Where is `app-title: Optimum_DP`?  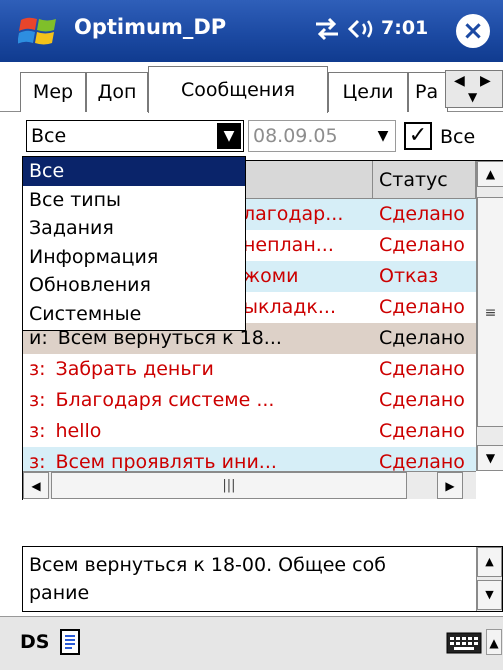 app-title: Optimum_DP is located at coordinates (150, 27).